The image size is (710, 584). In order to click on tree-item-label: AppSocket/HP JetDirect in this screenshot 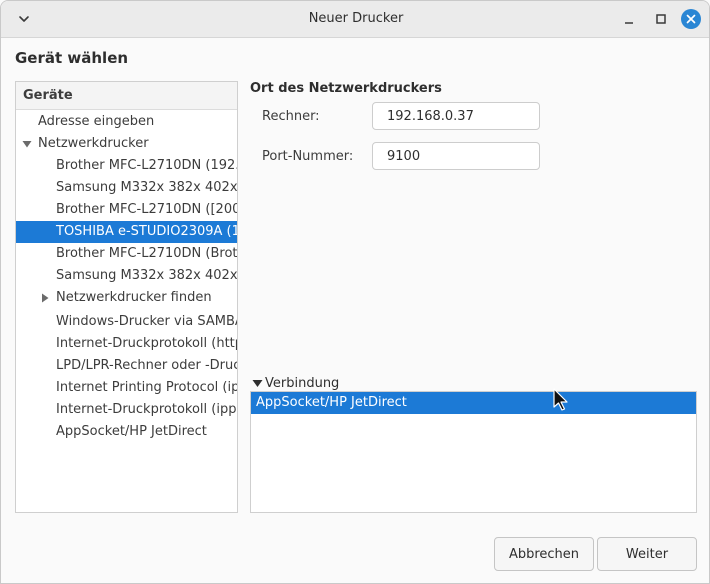, I will do `click(131, 431)`.